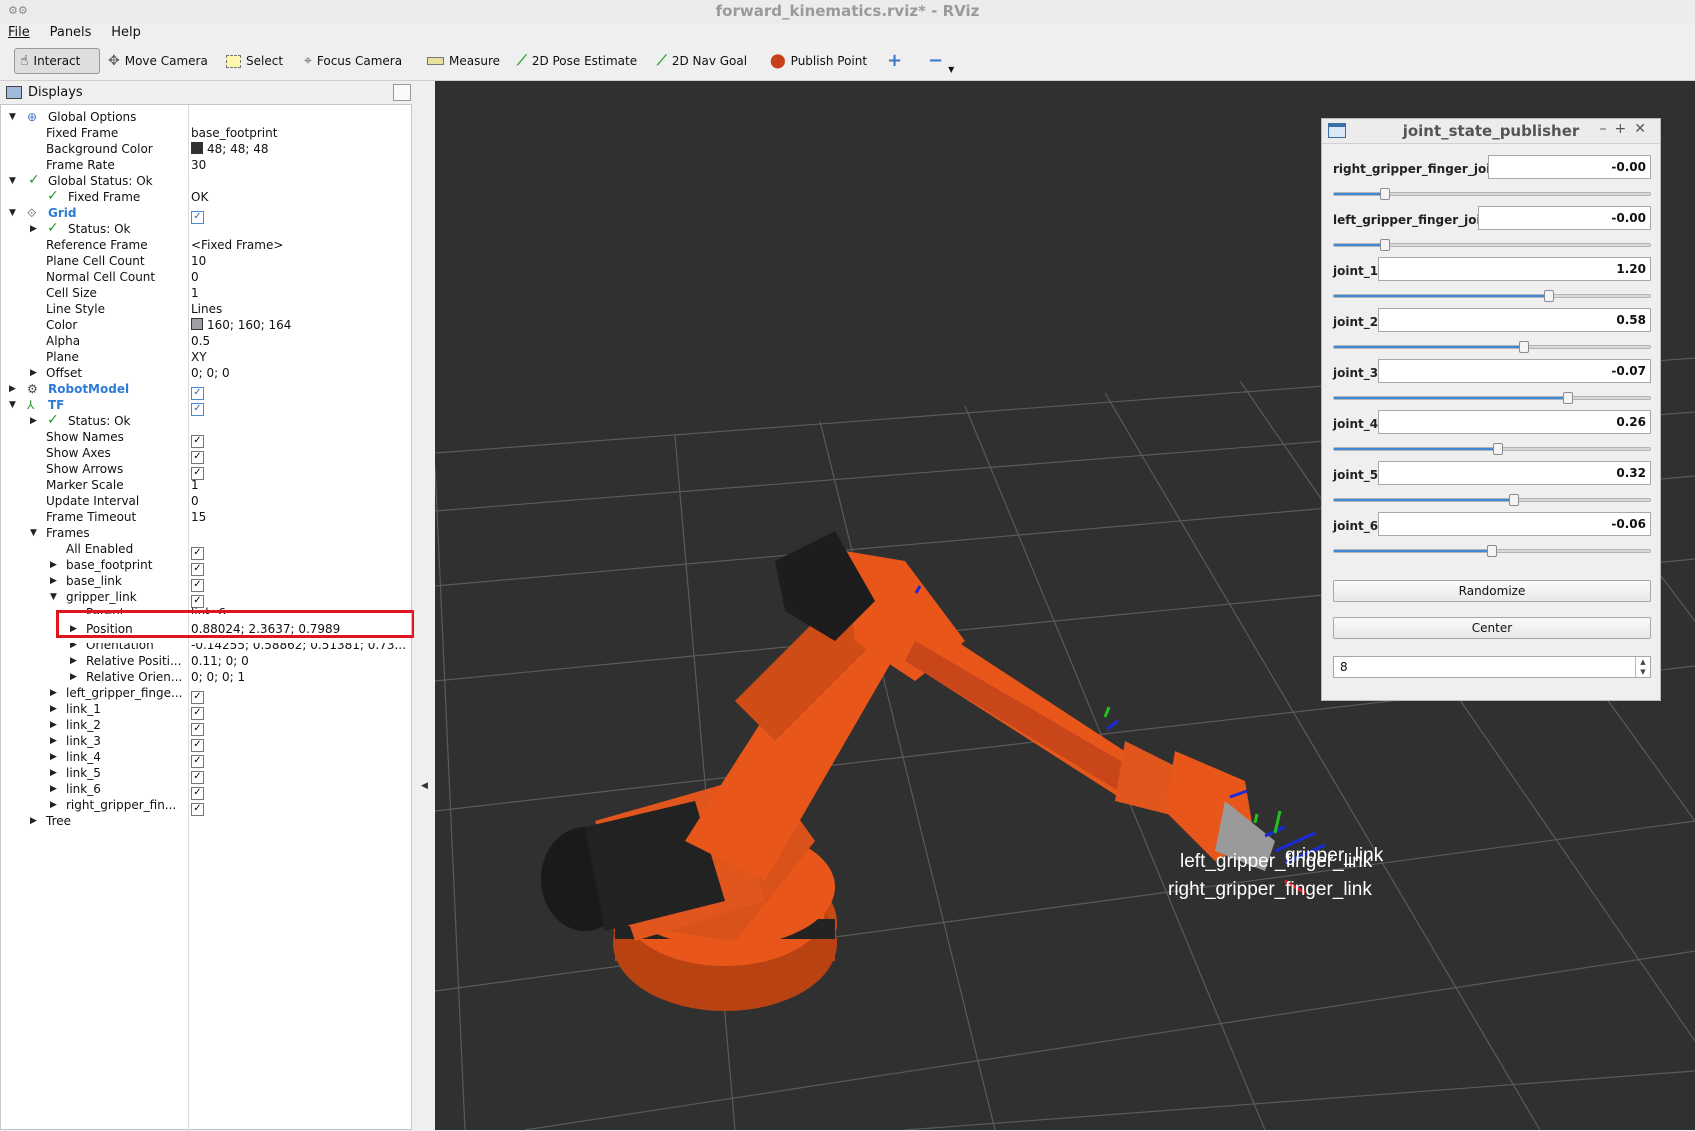 The image size is (1695, 1131). Describe the element at coordinates (206, 470) in the screenshot. I see `tree-row-show-arrows: Show Arrows ✓` at that location.